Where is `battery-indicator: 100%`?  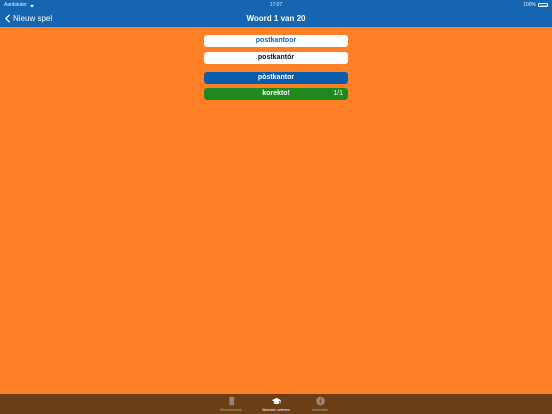
battery-indicator: 100% is located at coordinates (535, 5).